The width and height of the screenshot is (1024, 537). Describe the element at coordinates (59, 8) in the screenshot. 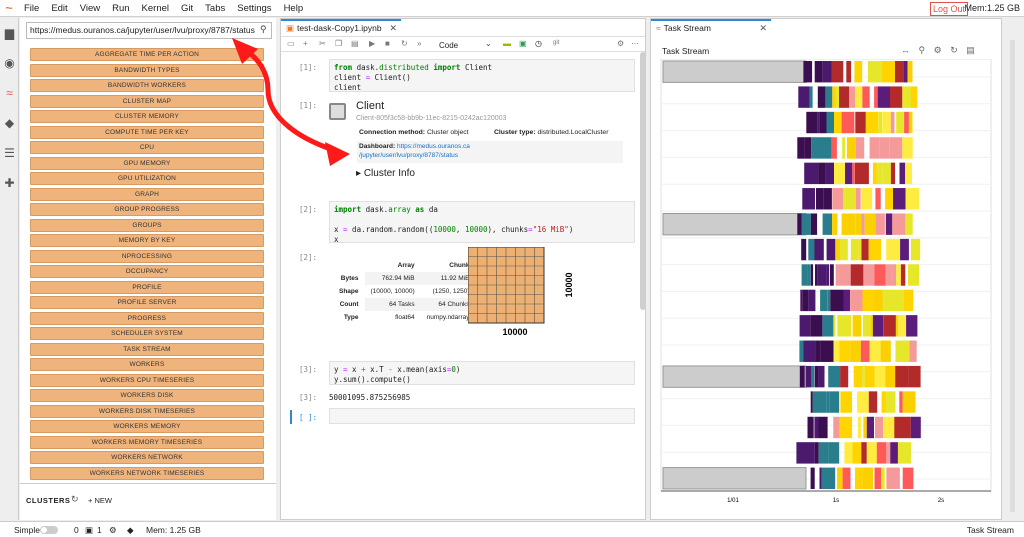

I see `menu-edit: Edit` at that location.